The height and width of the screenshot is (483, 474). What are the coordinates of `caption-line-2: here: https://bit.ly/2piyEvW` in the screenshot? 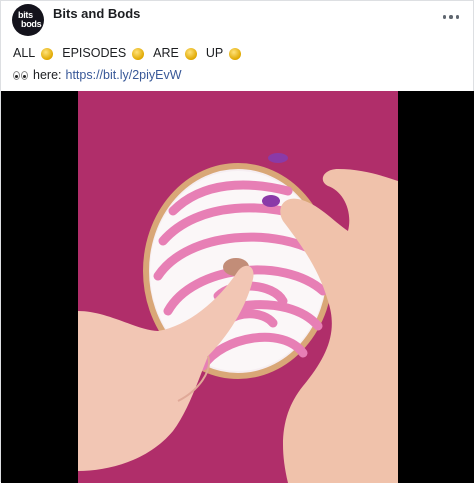 It's located at (131, 75).